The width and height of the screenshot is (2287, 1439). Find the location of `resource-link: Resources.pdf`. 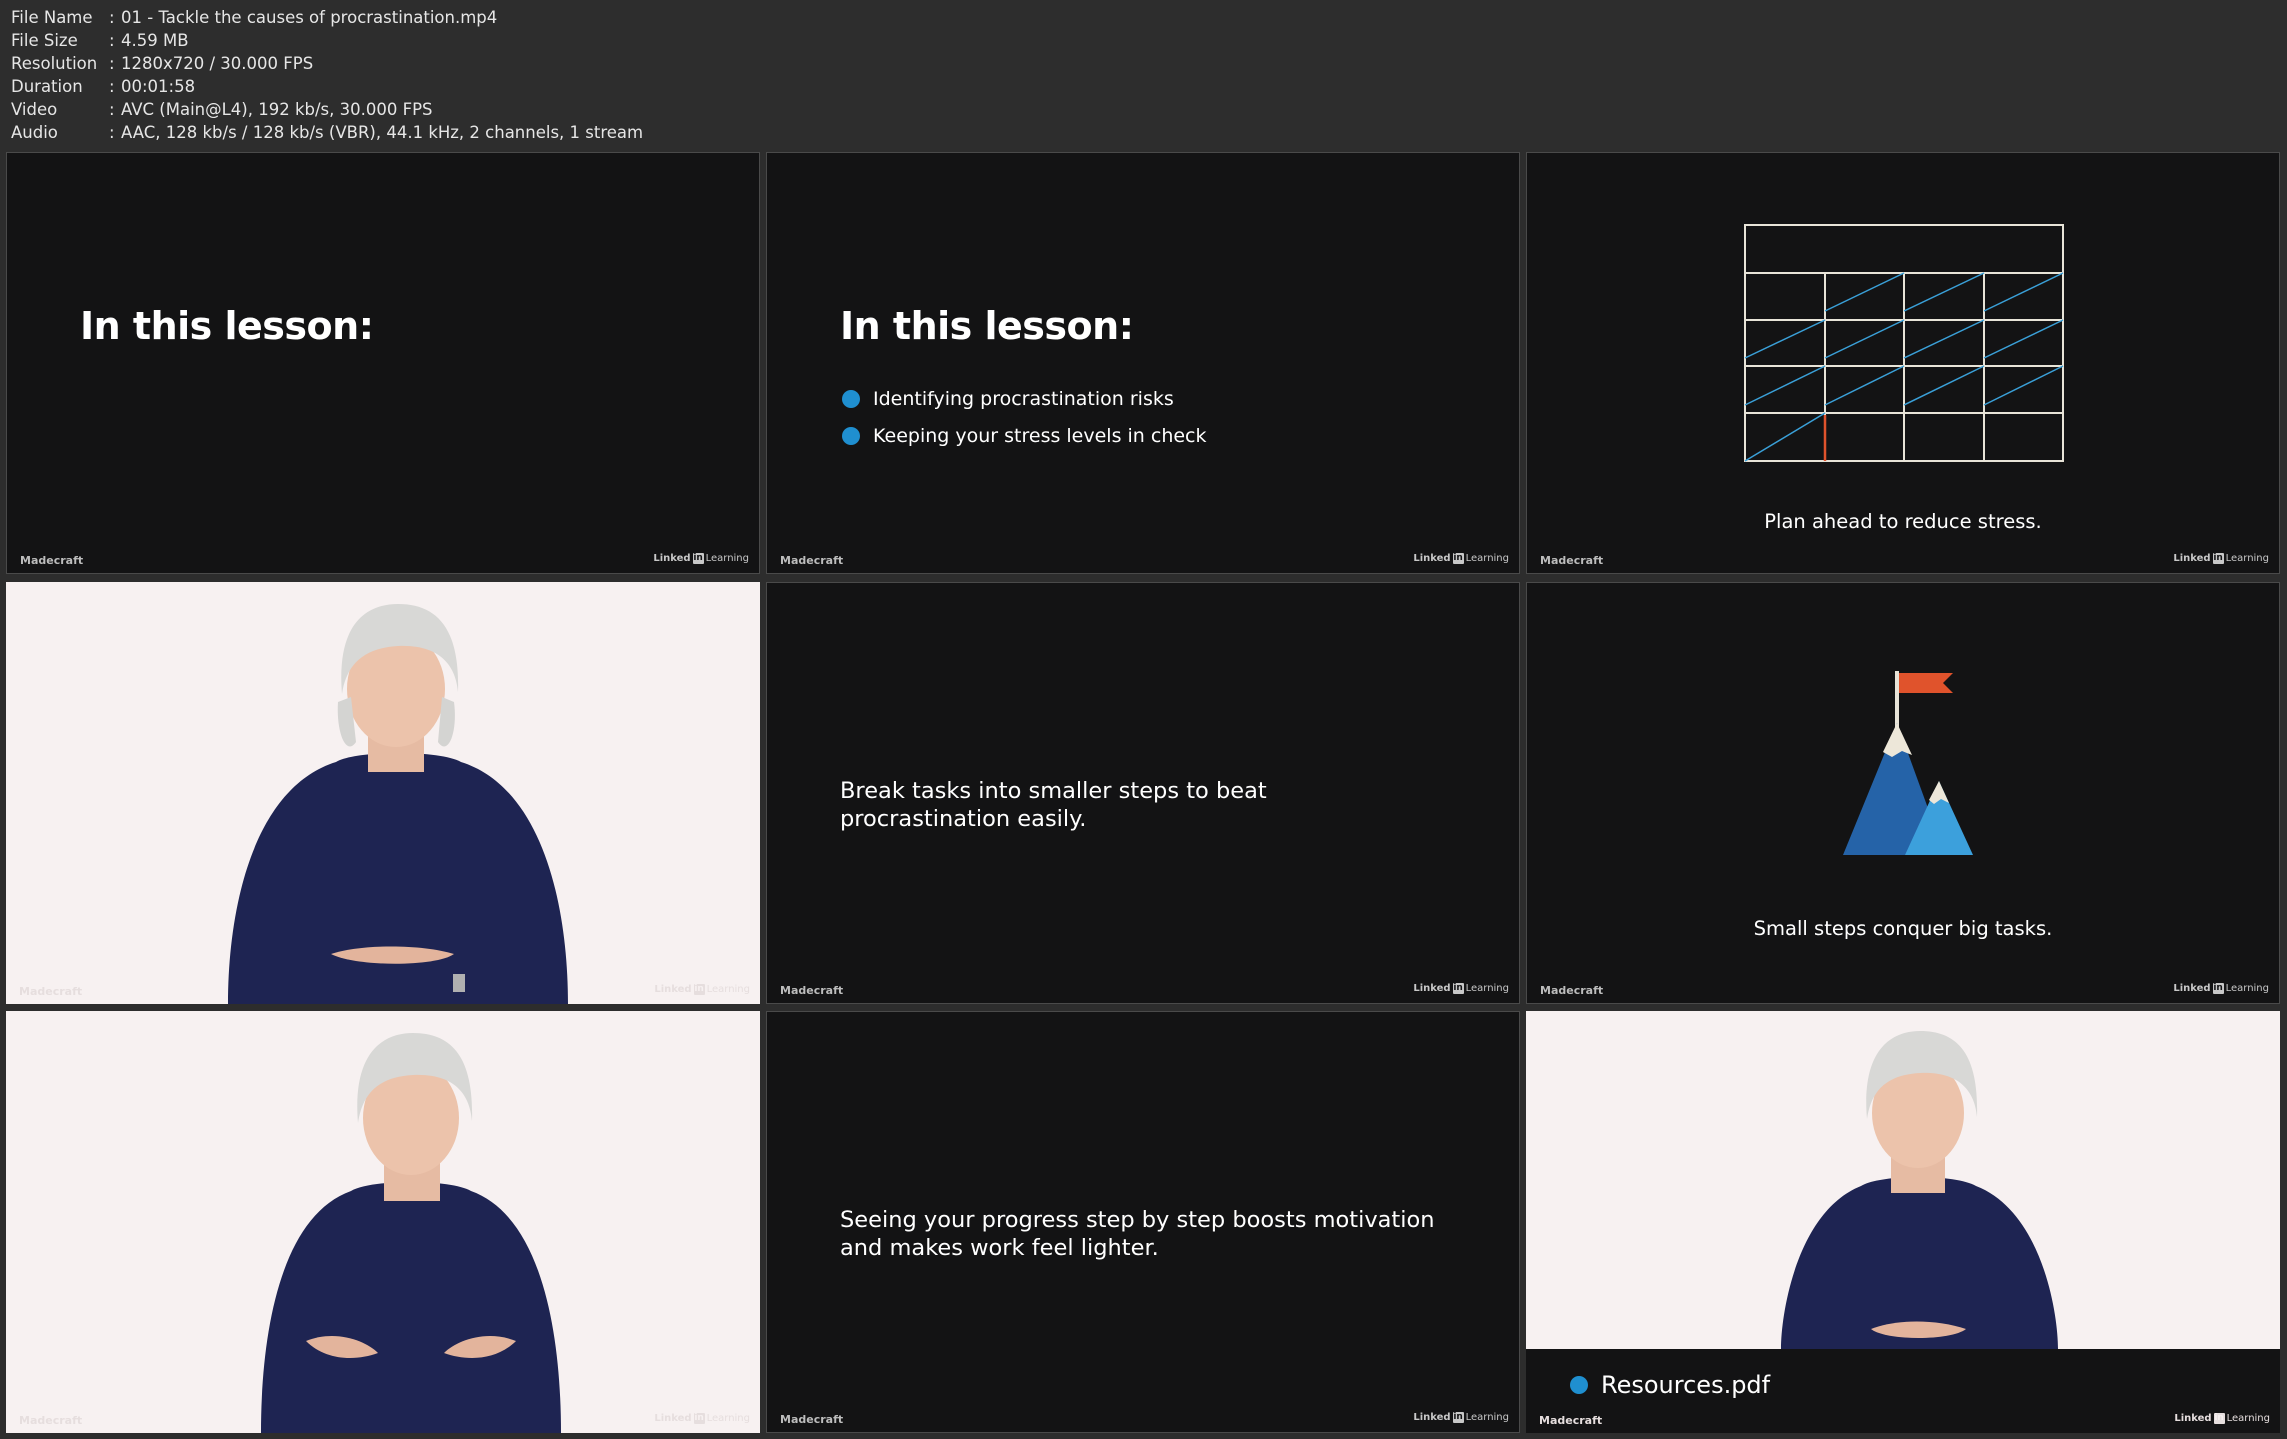

resource-link: Resources.pdf is located at coordinates (1670, 1385).